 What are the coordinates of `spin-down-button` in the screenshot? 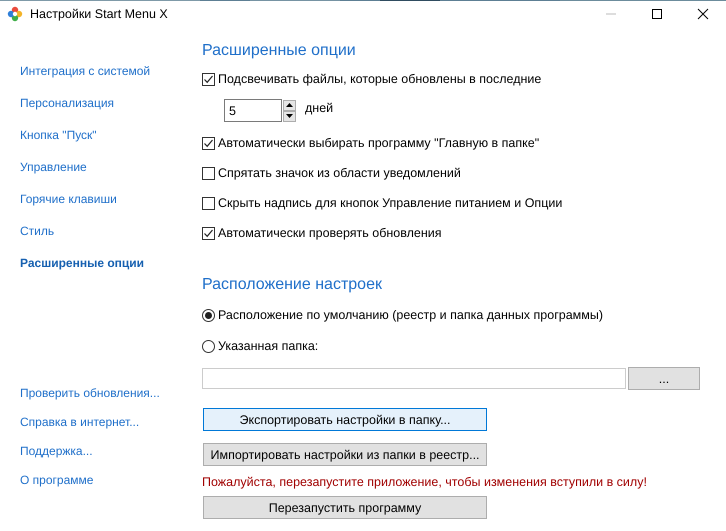 It's located at (289, 116).